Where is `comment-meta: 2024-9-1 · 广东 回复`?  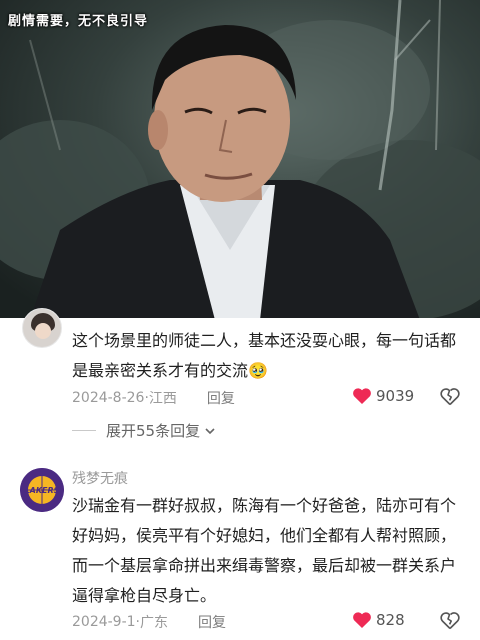 comment-meta: 2024-9-1 · 广东 回复 is located at coordinates (149, 622).